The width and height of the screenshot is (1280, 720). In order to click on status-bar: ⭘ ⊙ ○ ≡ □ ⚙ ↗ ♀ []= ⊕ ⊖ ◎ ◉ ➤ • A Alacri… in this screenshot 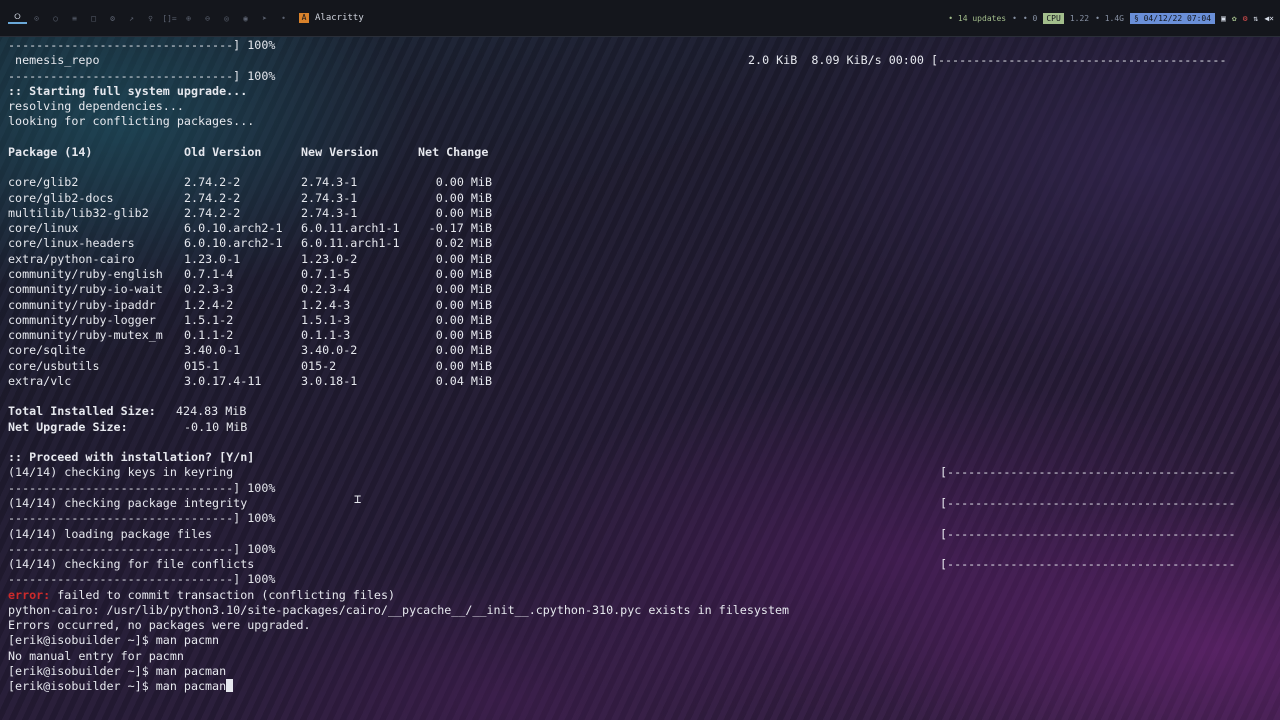, I will do `click(640, 18)`.